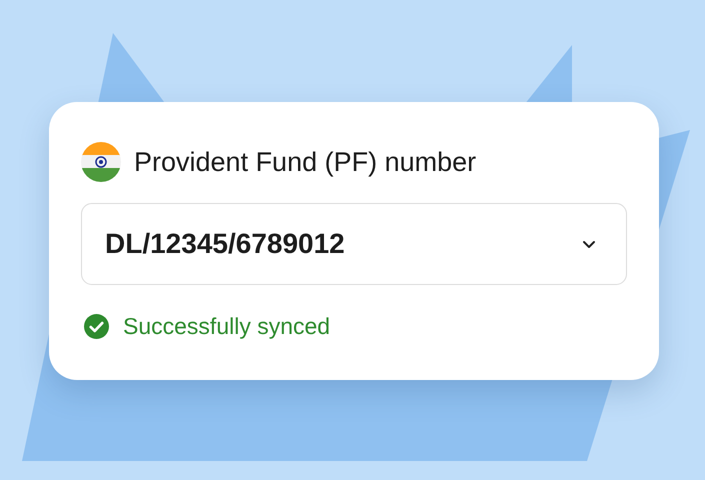  Describe the element at coordinates (354, 244) in the screenshot. I see `pf-number-dropdown: DL/12345/6789012` at that location.